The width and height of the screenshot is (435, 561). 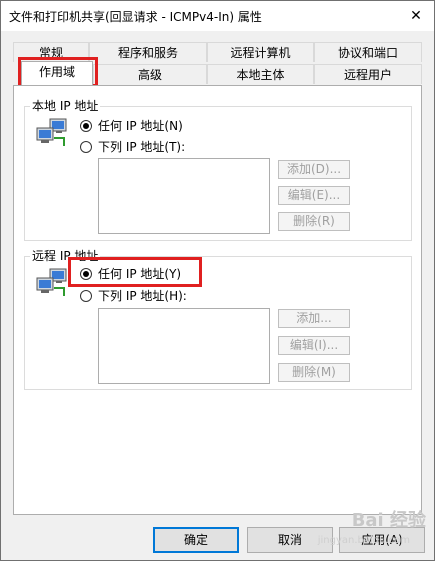 I want to click on local-network-icon, so click(x=51, y=132).